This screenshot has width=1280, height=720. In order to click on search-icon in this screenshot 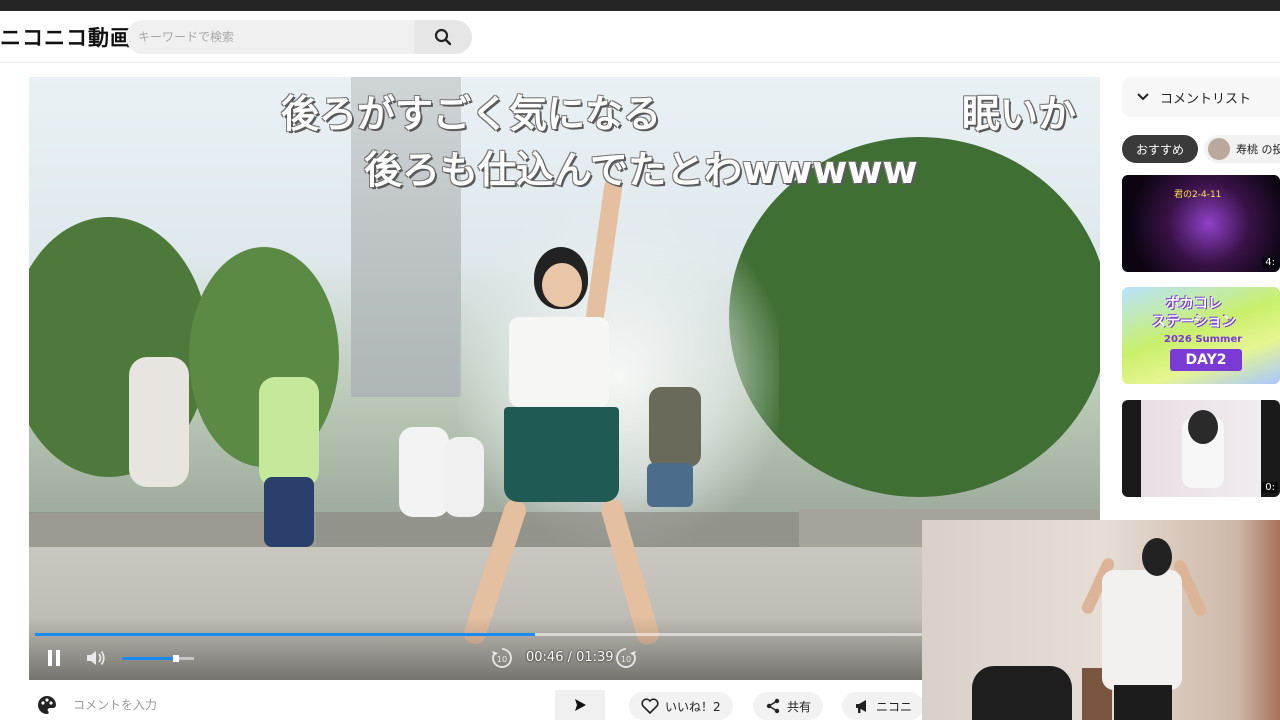, I will do `click(443, 37)`.